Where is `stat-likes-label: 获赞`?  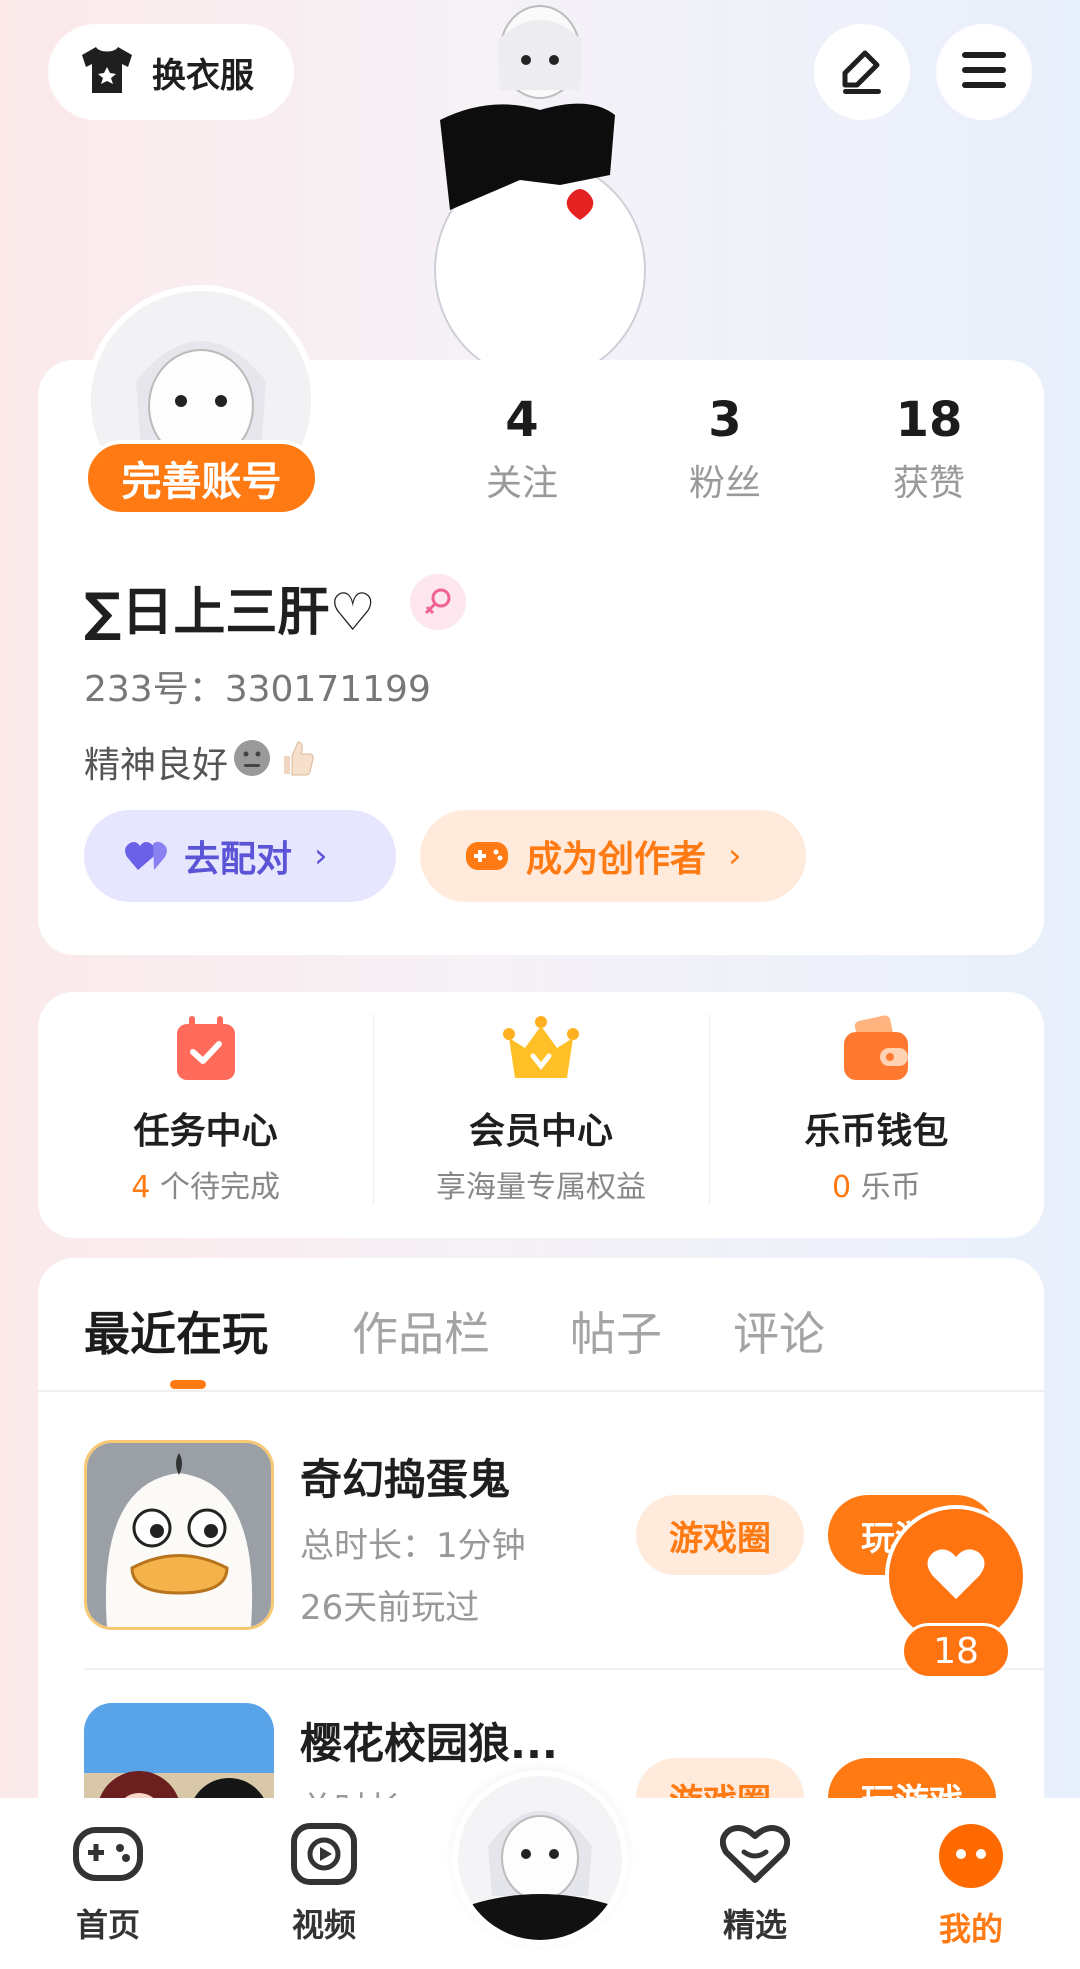
stat-likes-label: 获赞 is located at coordinates (928, 483).